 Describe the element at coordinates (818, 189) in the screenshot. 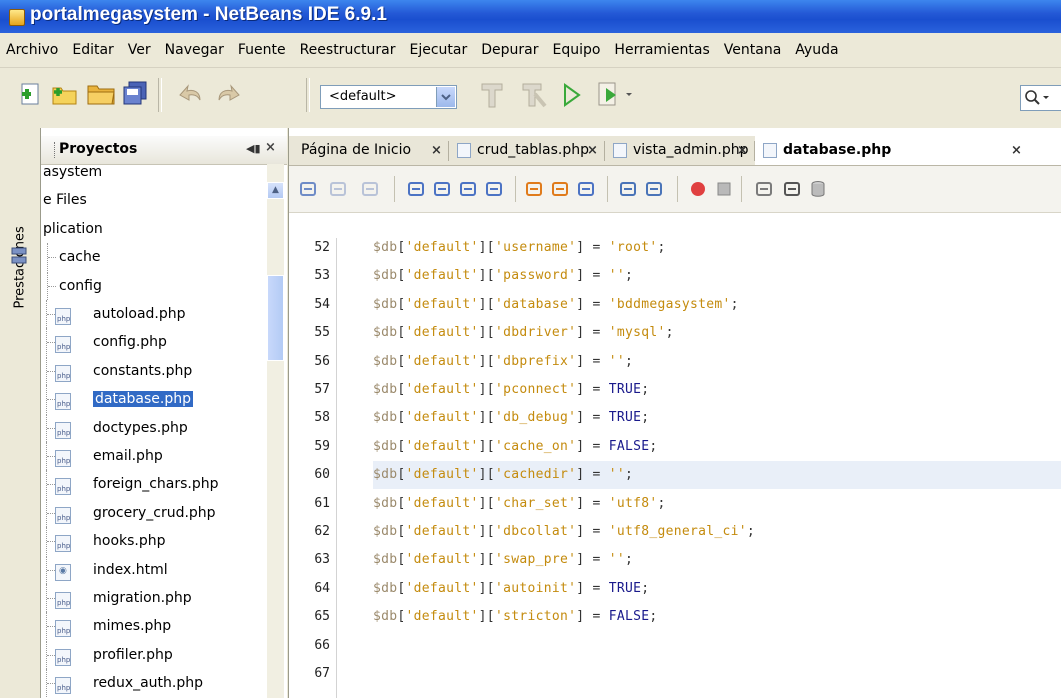

I see `database-icon` at that location.